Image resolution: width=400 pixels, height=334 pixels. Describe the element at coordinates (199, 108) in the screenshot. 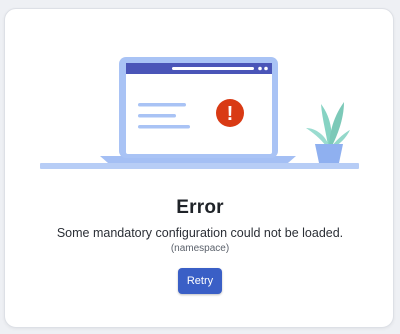

I see `laptop-screen` at that location.